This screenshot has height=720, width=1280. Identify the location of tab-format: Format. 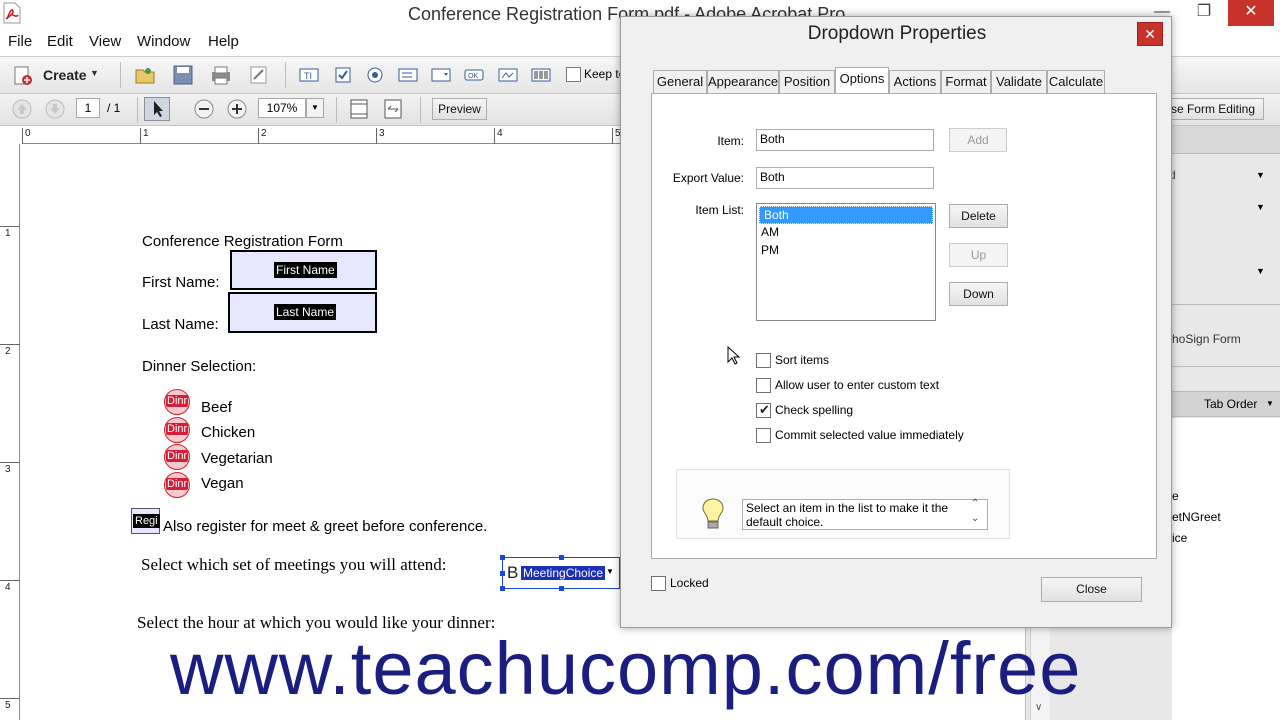
(966, 82).